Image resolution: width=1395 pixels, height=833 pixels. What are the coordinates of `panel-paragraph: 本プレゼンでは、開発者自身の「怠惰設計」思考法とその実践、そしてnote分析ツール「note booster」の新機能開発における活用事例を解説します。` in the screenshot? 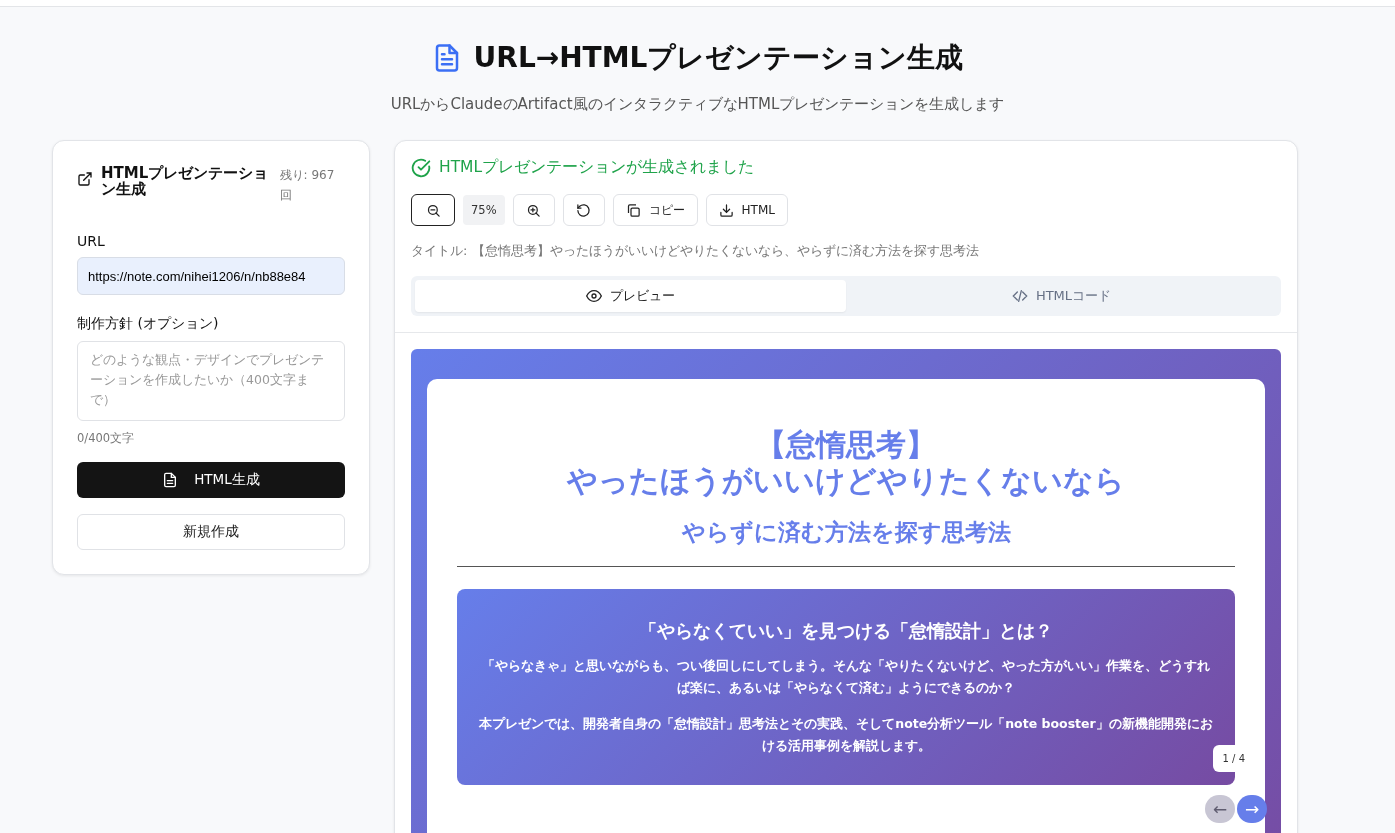 It's located at (846, 735).